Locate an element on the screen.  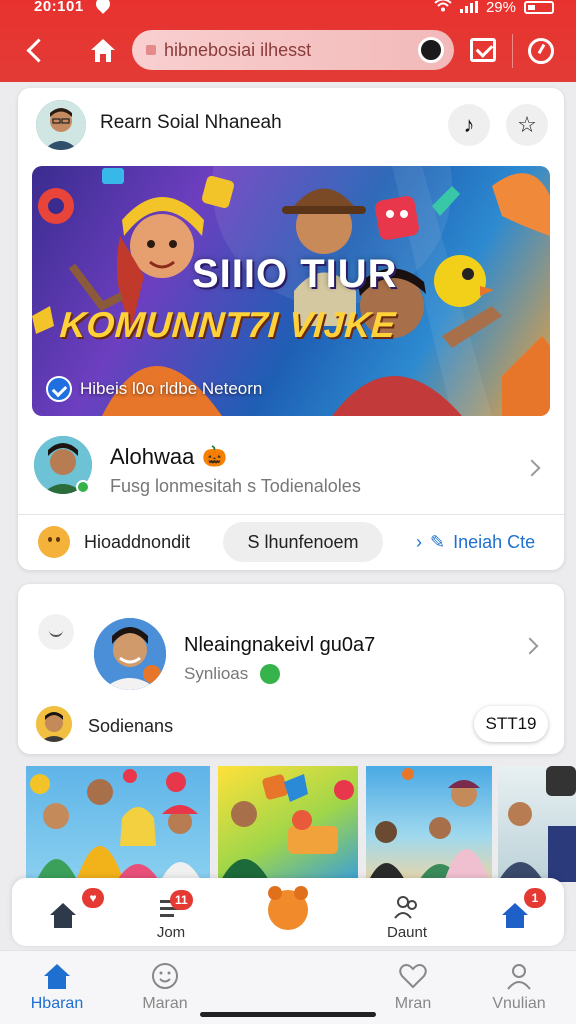
banner-subtitle: KOMUNNT7I VIJKE is located at coordinates (228, 324).